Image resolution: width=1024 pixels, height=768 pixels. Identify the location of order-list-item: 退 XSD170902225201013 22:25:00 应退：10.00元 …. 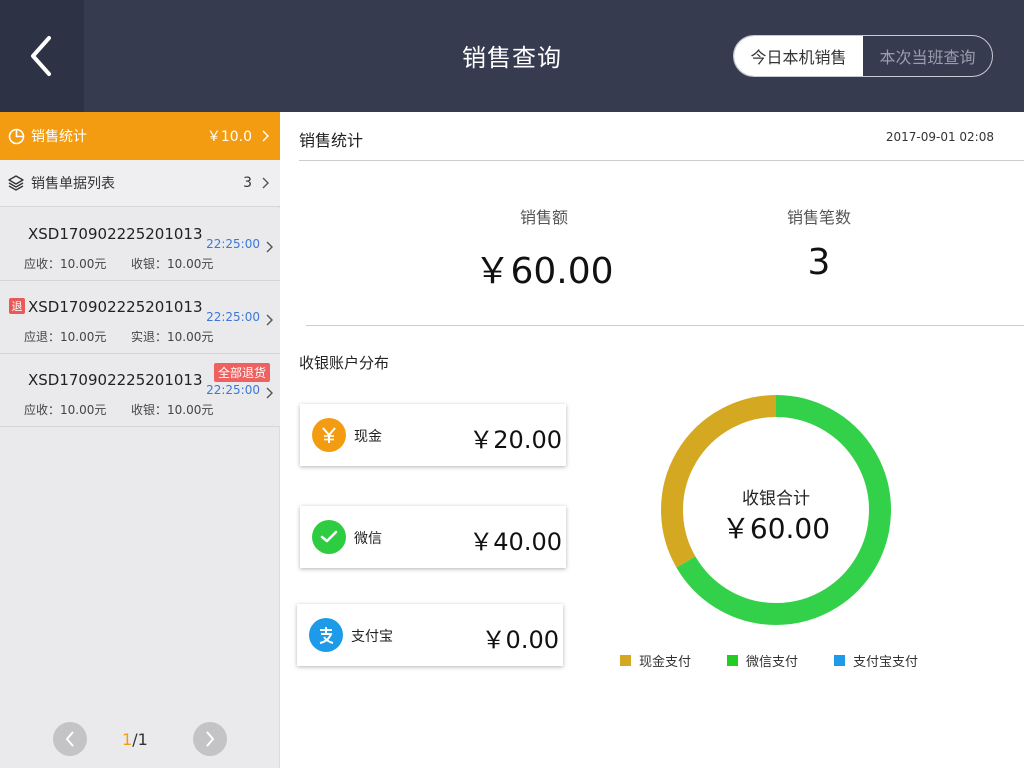
(140, 317).